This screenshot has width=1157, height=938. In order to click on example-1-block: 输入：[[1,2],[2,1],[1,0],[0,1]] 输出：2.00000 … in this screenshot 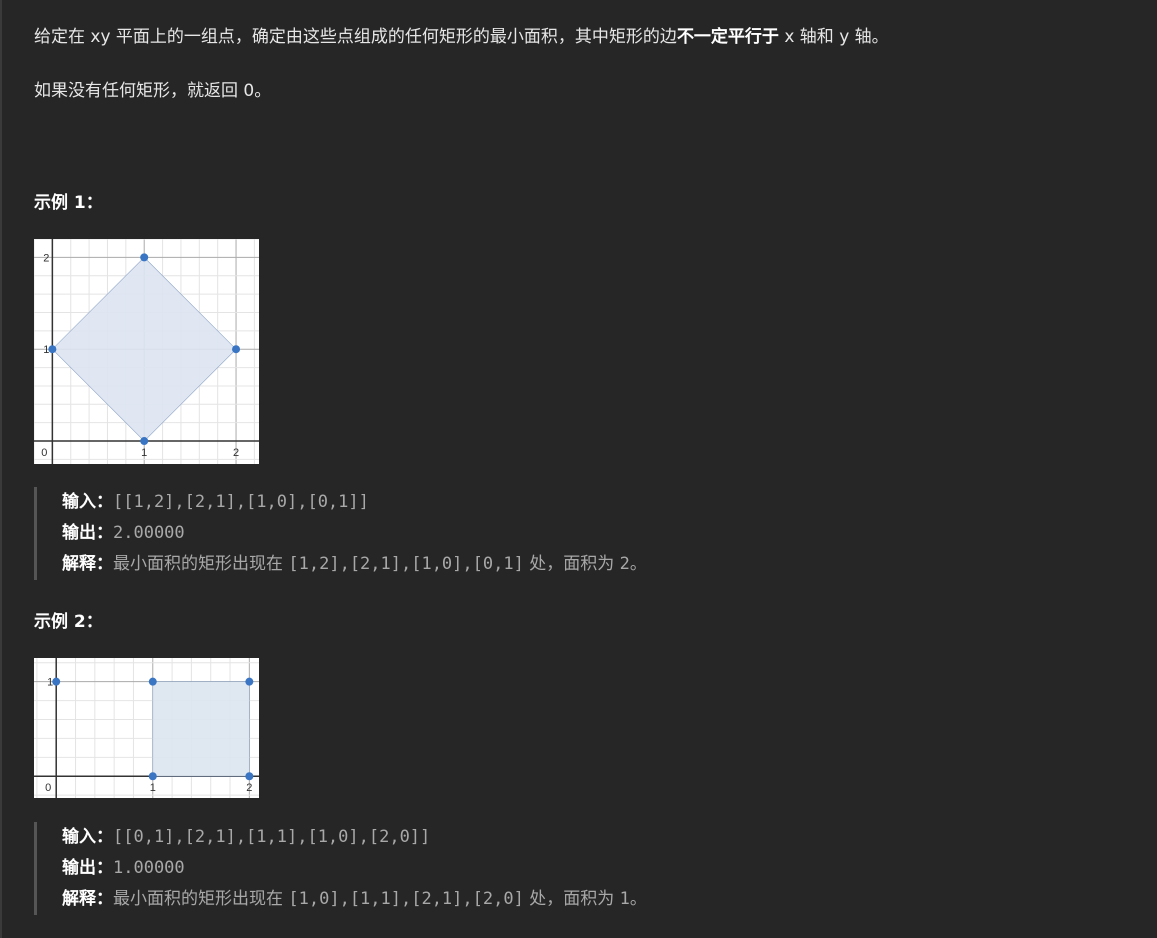, I will do `click(340, 533)`.